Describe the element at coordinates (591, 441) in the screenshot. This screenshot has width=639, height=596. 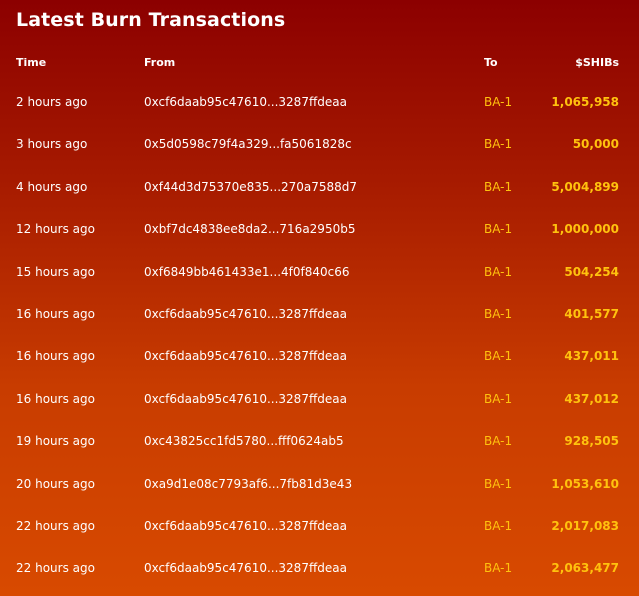
I see `row-amount: 928,505` at that location.